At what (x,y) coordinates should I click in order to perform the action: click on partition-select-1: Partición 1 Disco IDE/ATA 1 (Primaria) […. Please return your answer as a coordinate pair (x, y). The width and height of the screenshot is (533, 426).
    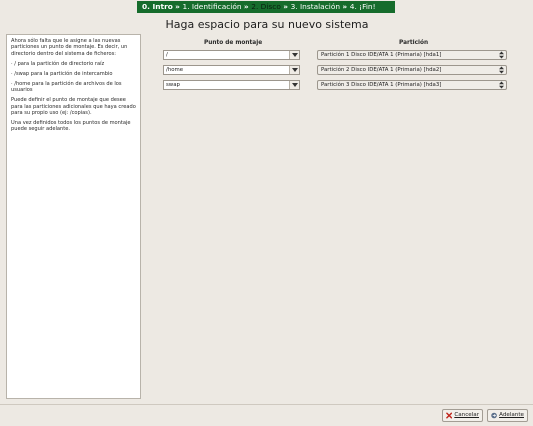
    Looking at the image, I should click on (412, 55).